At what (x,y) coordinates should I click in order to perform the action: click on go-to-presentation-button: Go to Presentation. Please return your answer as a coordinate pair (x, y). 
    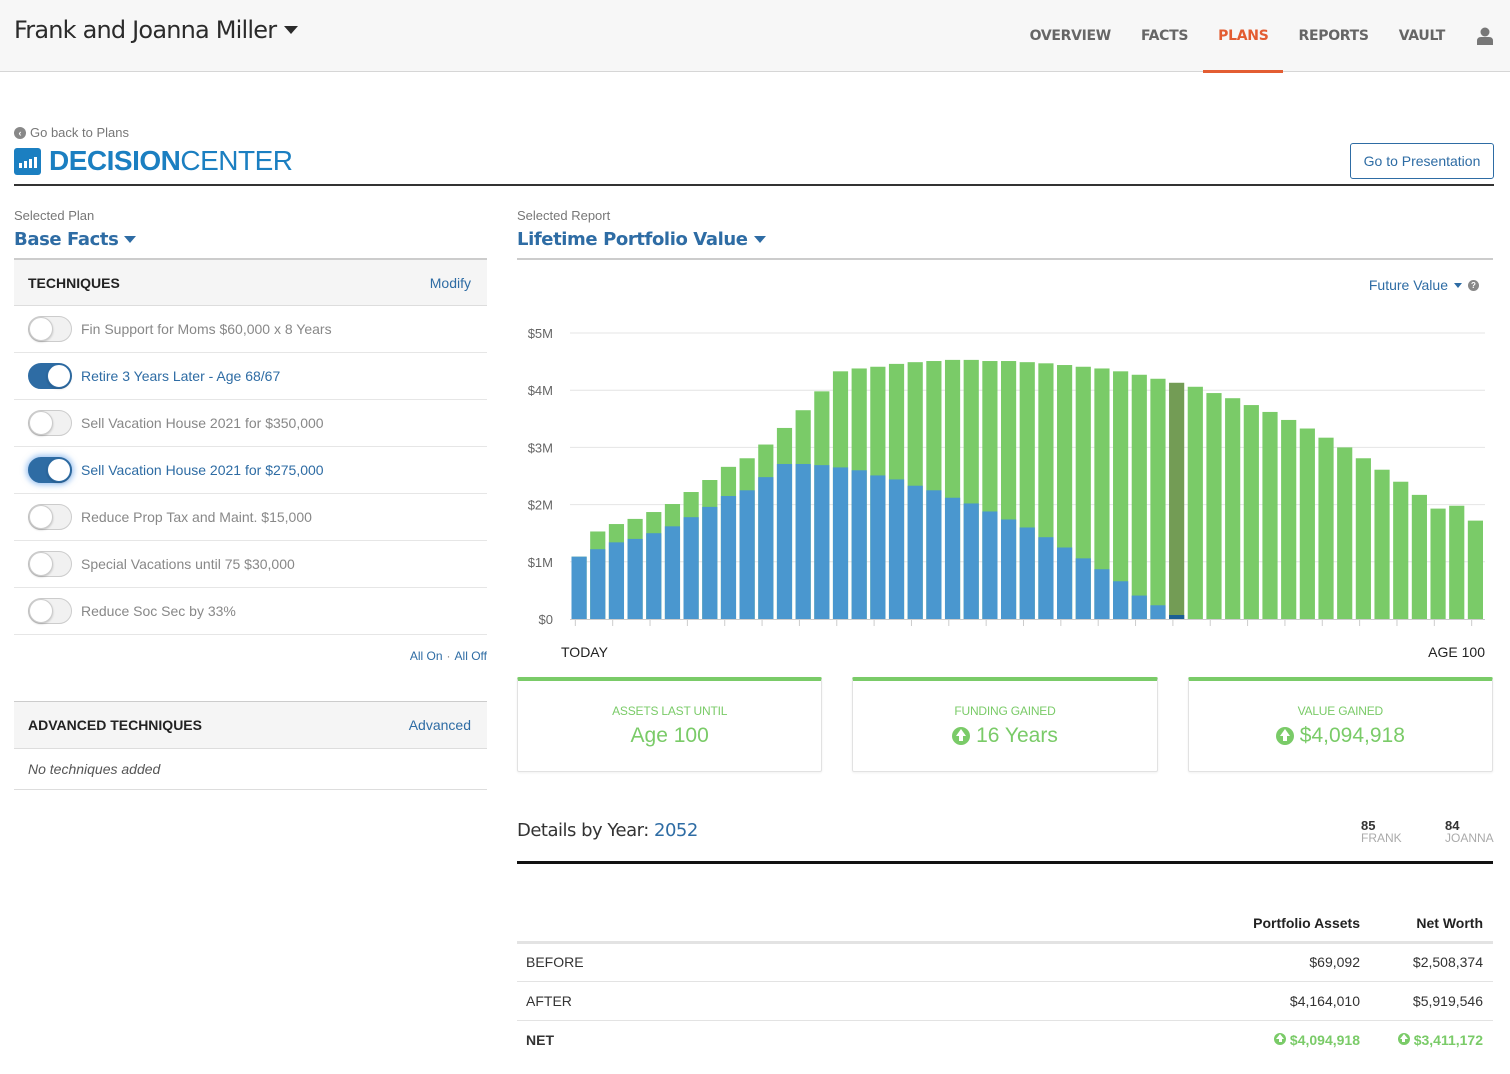
    Looking at the image, I should click on (1422, 161).